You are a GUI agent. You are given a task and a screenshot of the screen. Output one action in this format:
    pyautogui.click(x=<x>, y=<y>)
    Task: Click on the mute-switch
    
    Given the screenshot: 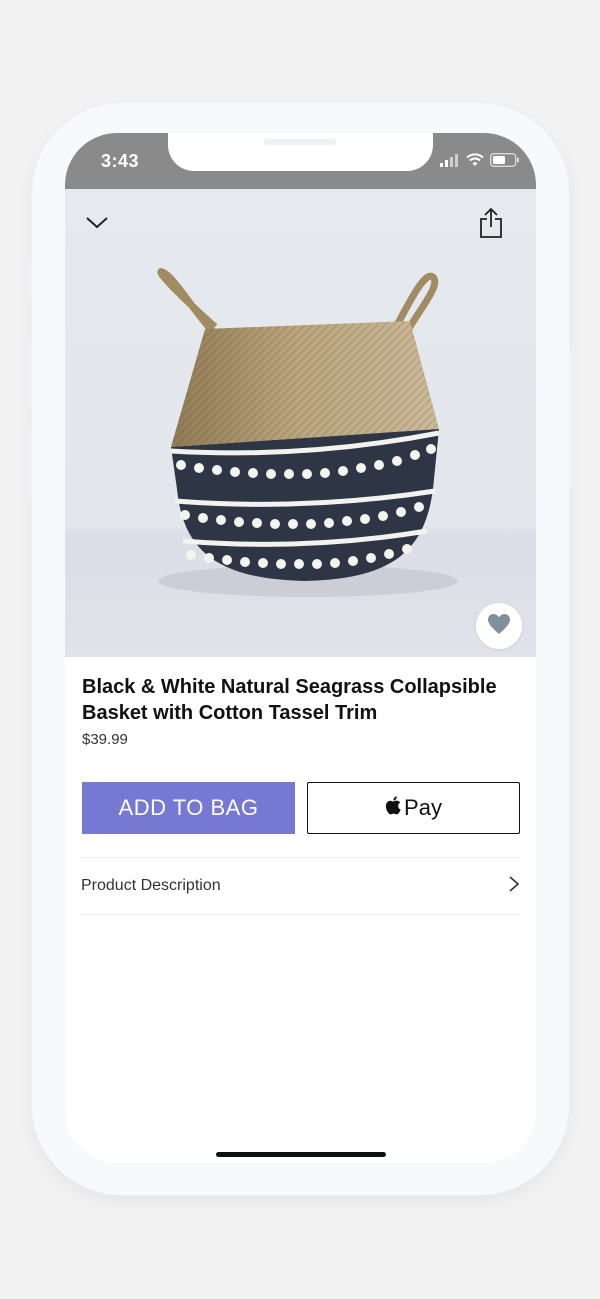 What is the action you would take?
    pyautogui.click(x=29, y=278)
    